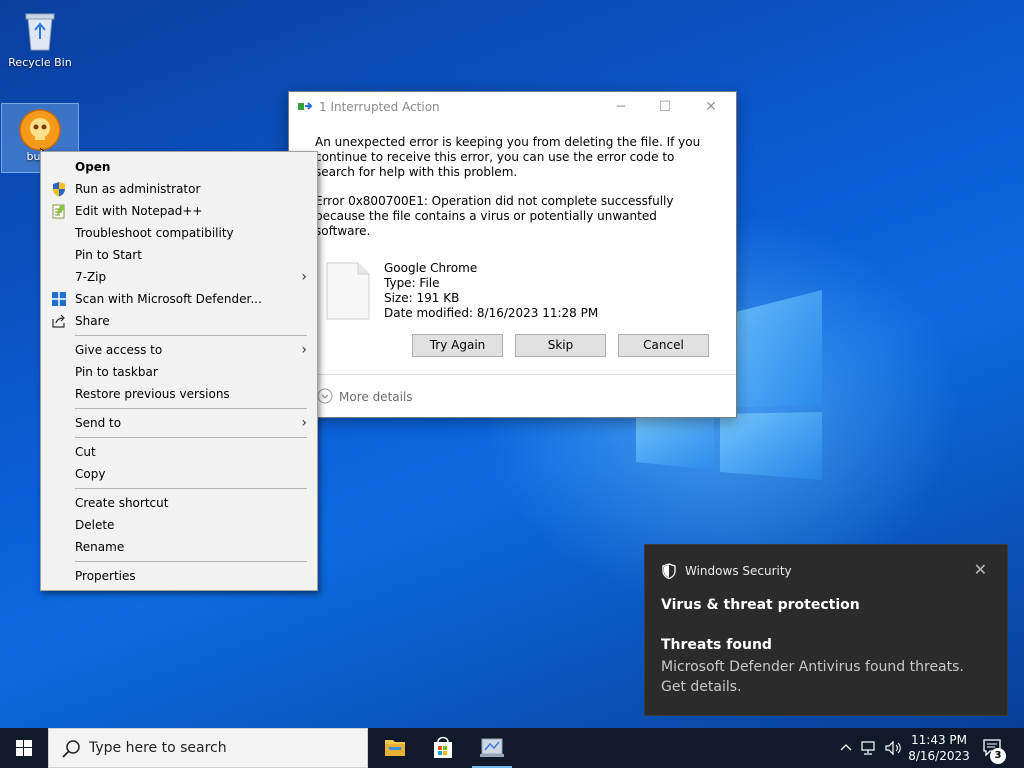 This screenshot has width=1024, height=768. I want to click on file-icon, so click(348, 291).